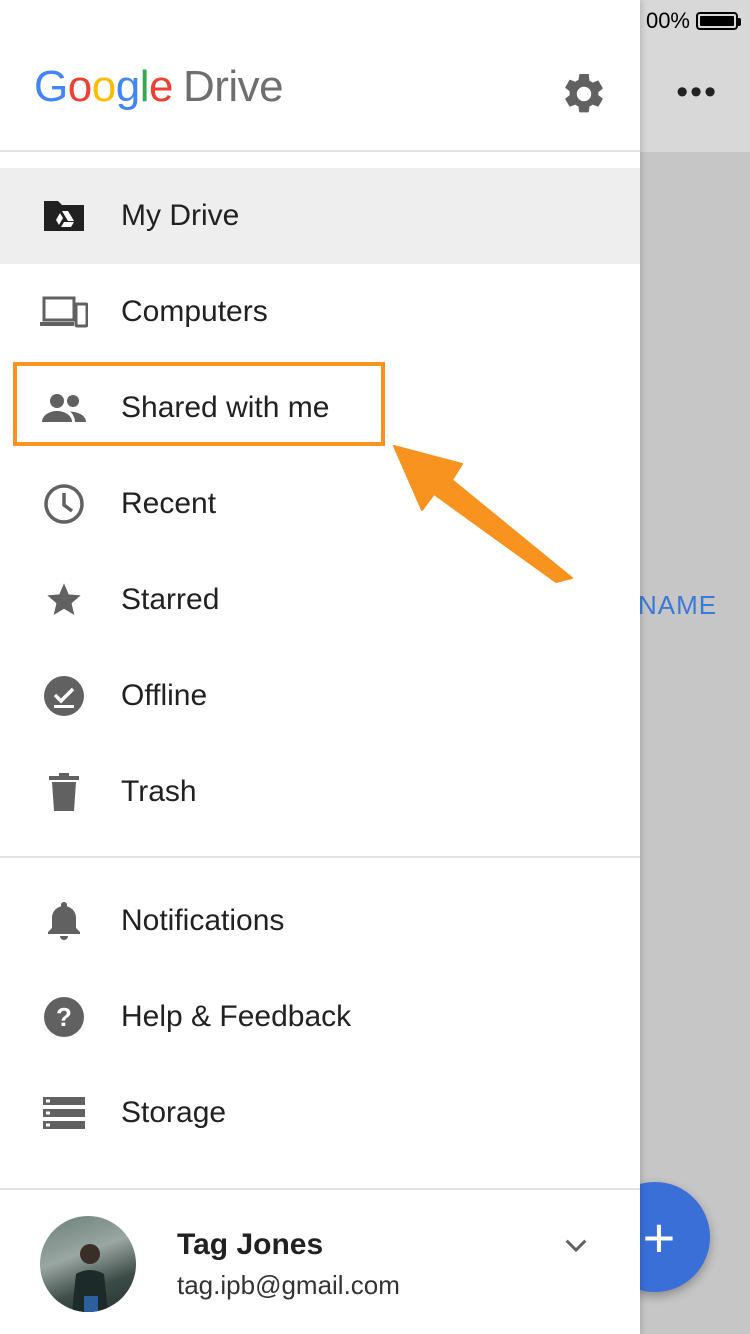 The image size is (750, 1334). What do you see at coordinates (64, 792) in the screenshot?
I see `trash-icon` at bounding box center [64, 792].